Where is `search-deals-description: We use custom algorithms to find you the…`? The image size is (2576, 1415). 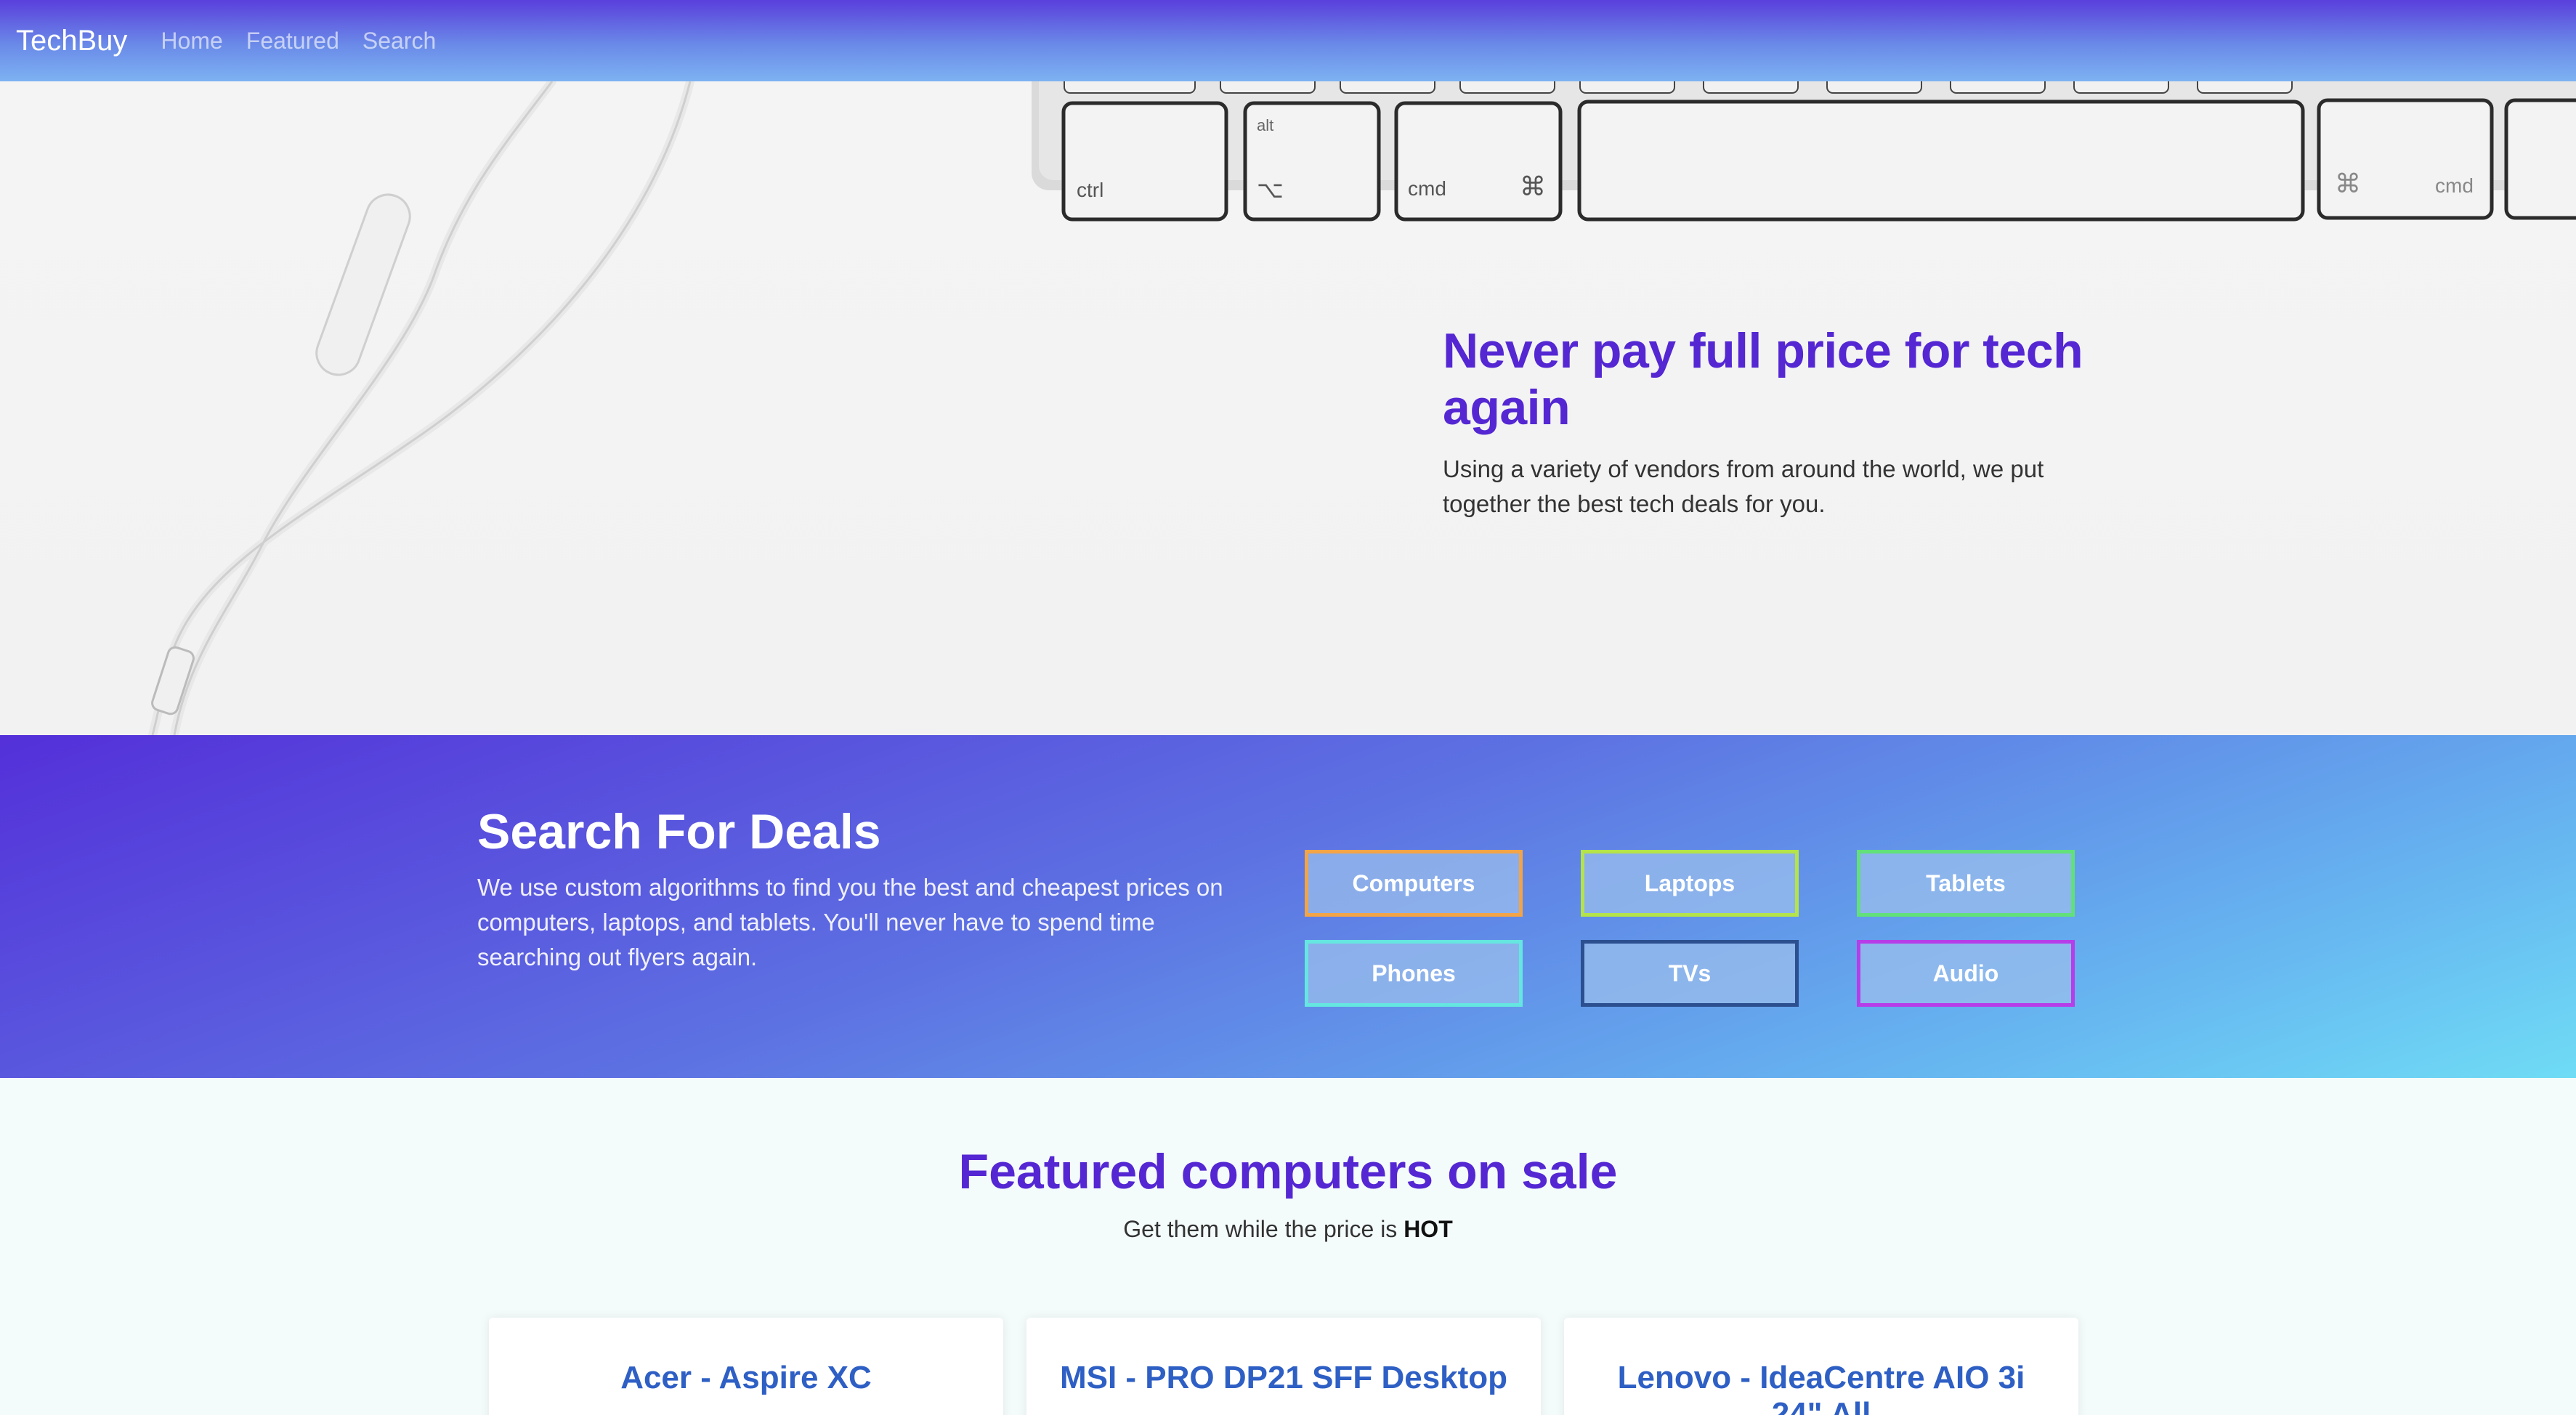
search-deals-description: We use custom algorithms to find you the… is located at coordinates (850, 922).